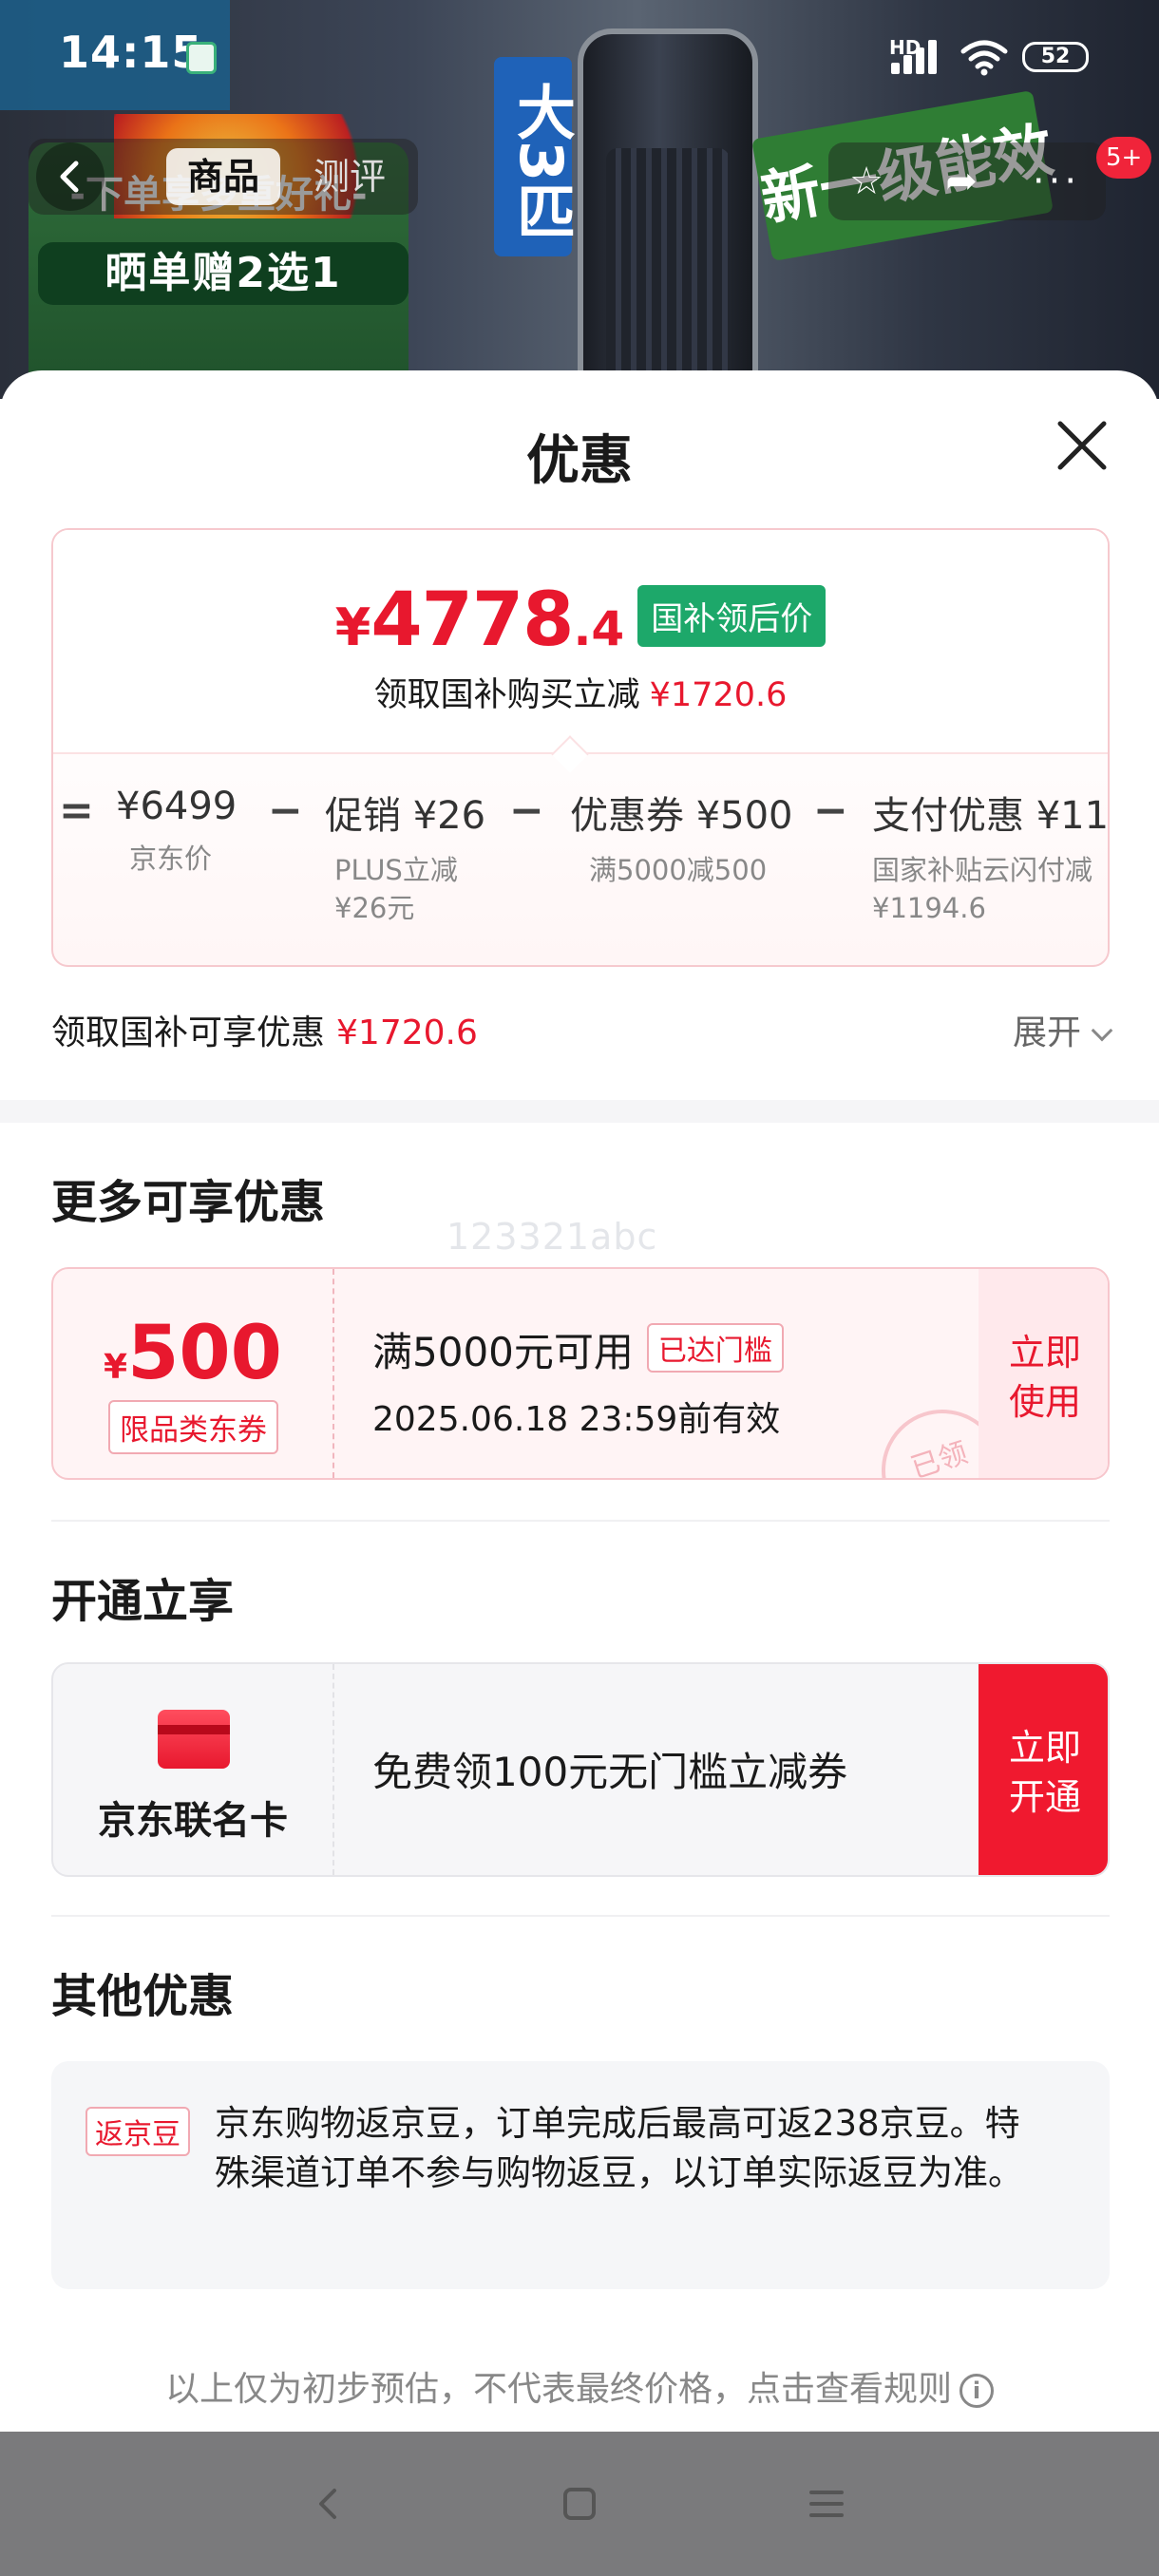  I want to click on breakdown-desc: 满5000减500, so click(678, 870).